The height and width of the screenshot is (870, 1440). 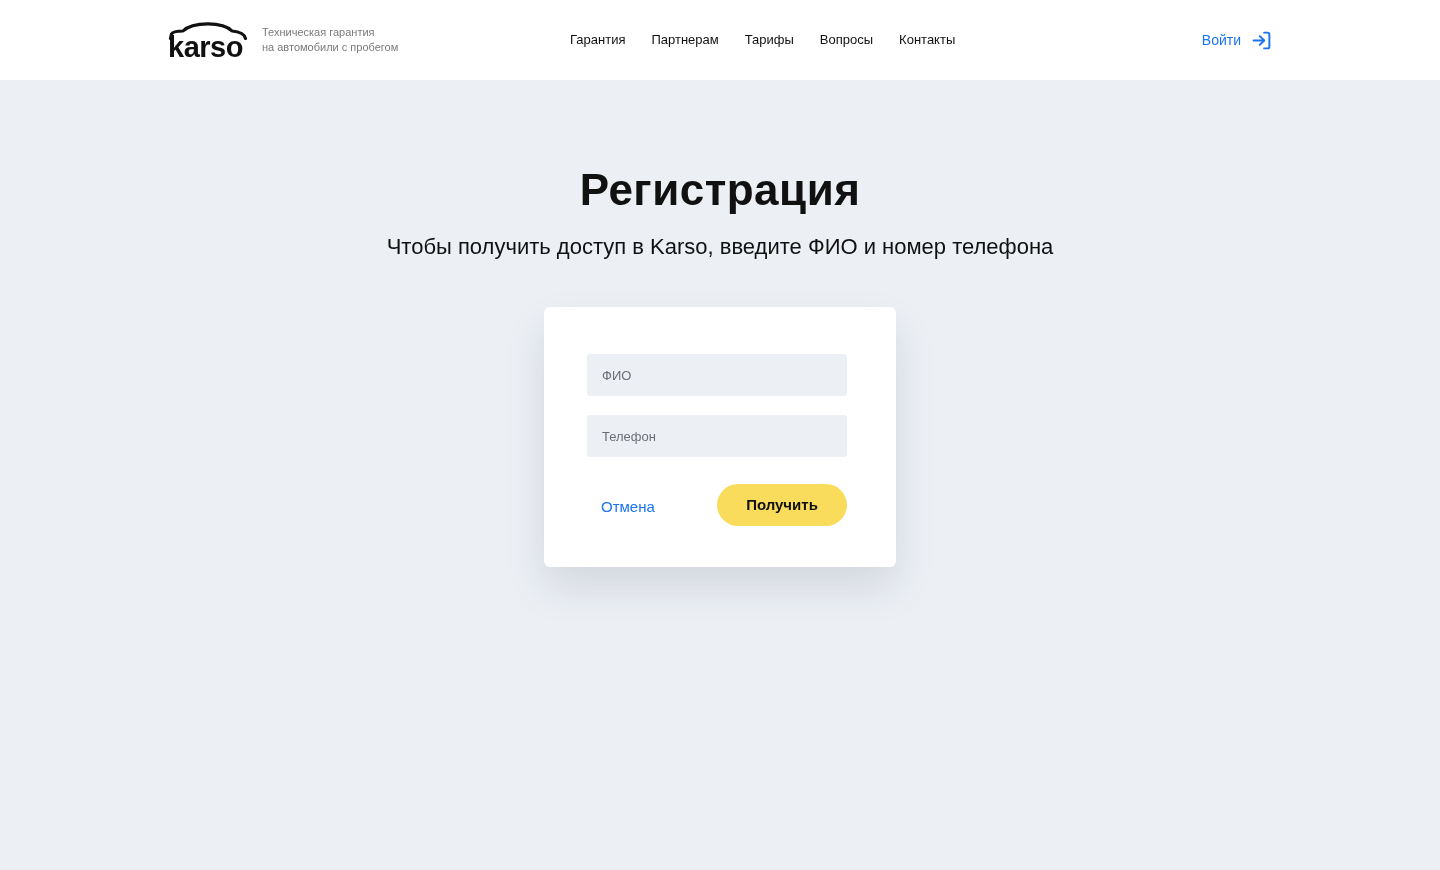 I want to click on nav-link: Партнерам, so click(x=685, y=40).